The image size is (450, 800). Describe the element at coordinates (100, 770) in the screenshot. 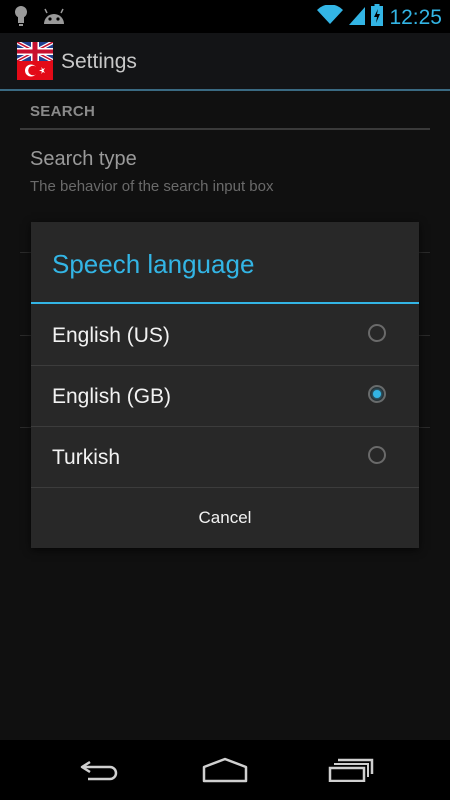

I see `back-icon` at that location.